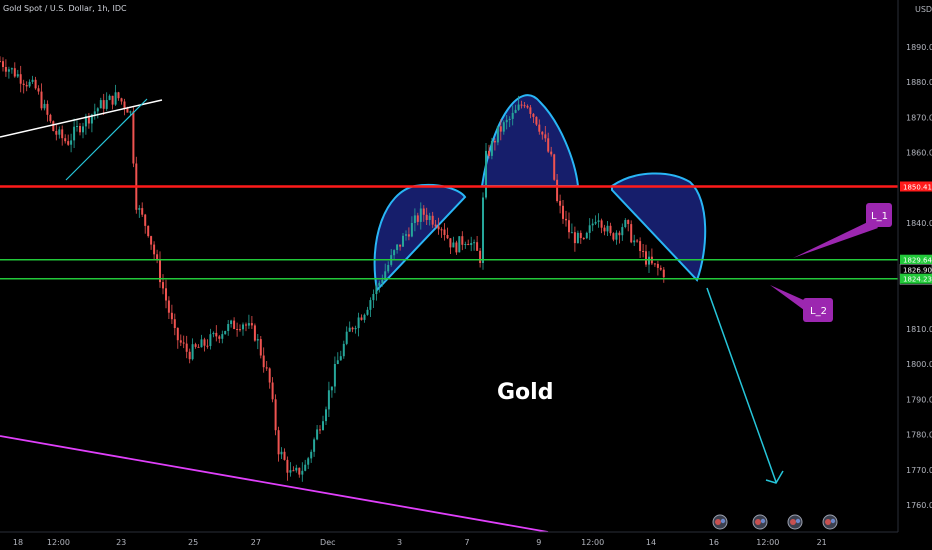  I want to click on price-tag-label: 1829.64, so click(917, 261).